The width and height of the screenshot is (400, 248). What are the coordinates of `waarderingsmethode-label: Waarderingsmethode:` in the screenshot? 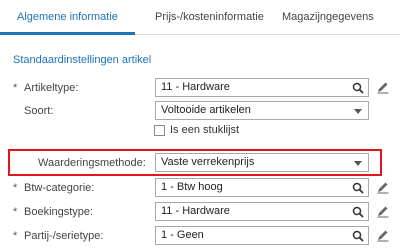 It's located at (92, 163).